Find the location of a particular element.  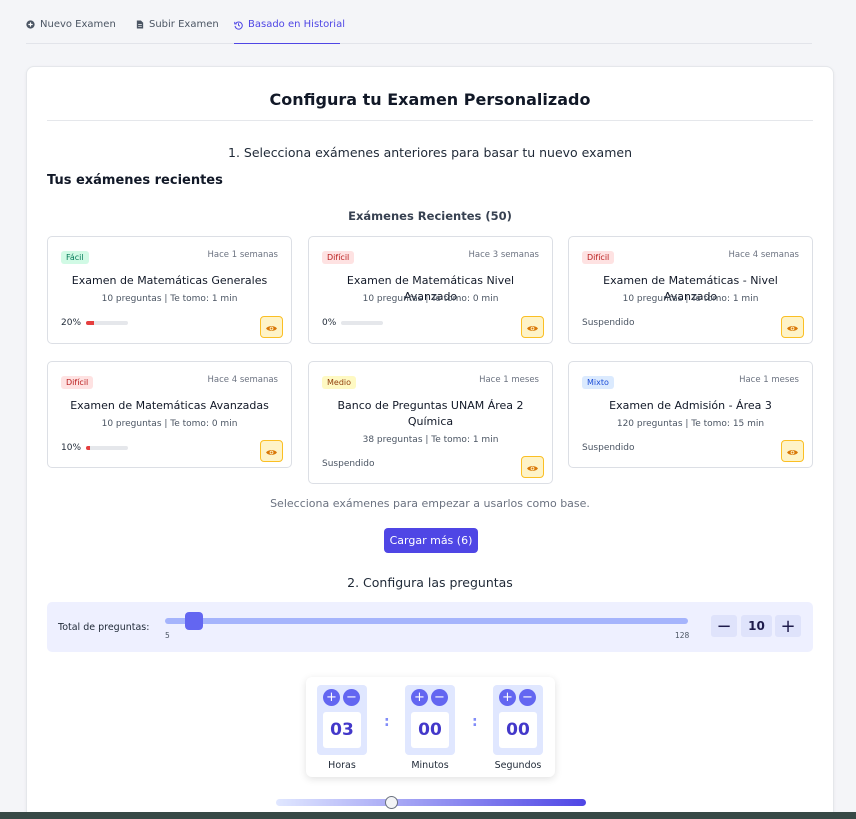

history-icon is located at coordinates (238, 25).